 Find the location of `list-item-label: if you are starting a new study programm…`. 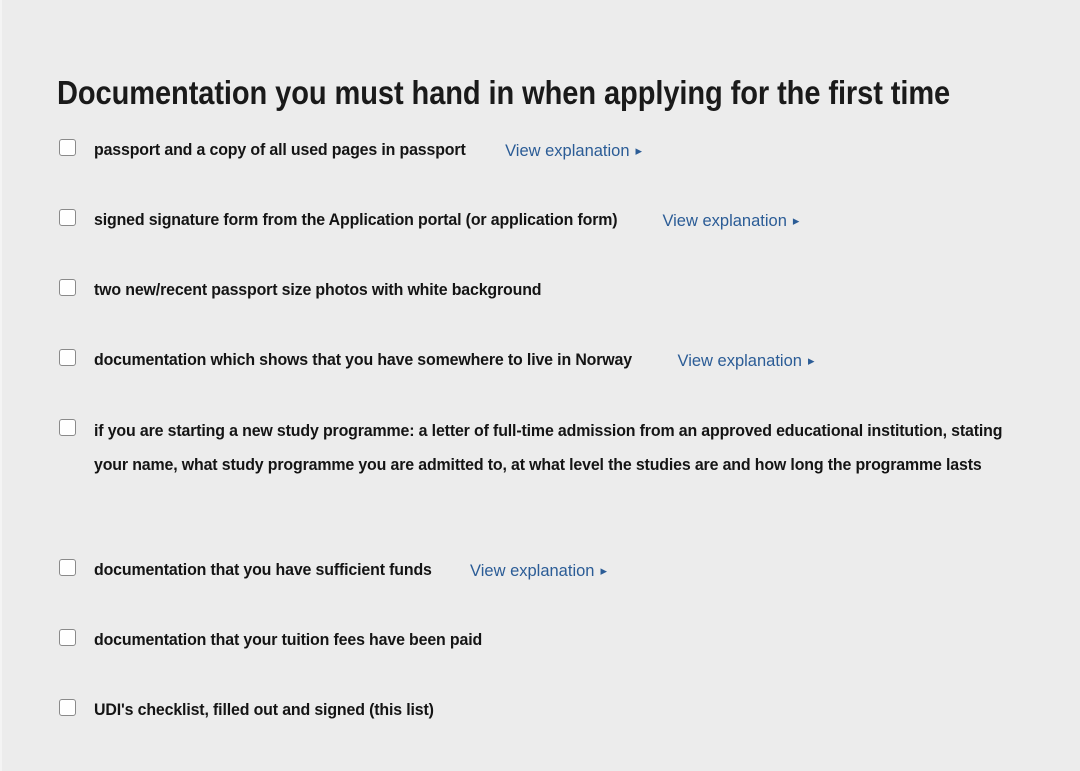

list-item-label: if you are starting a new study programm… is located at coordinates (548, 448).